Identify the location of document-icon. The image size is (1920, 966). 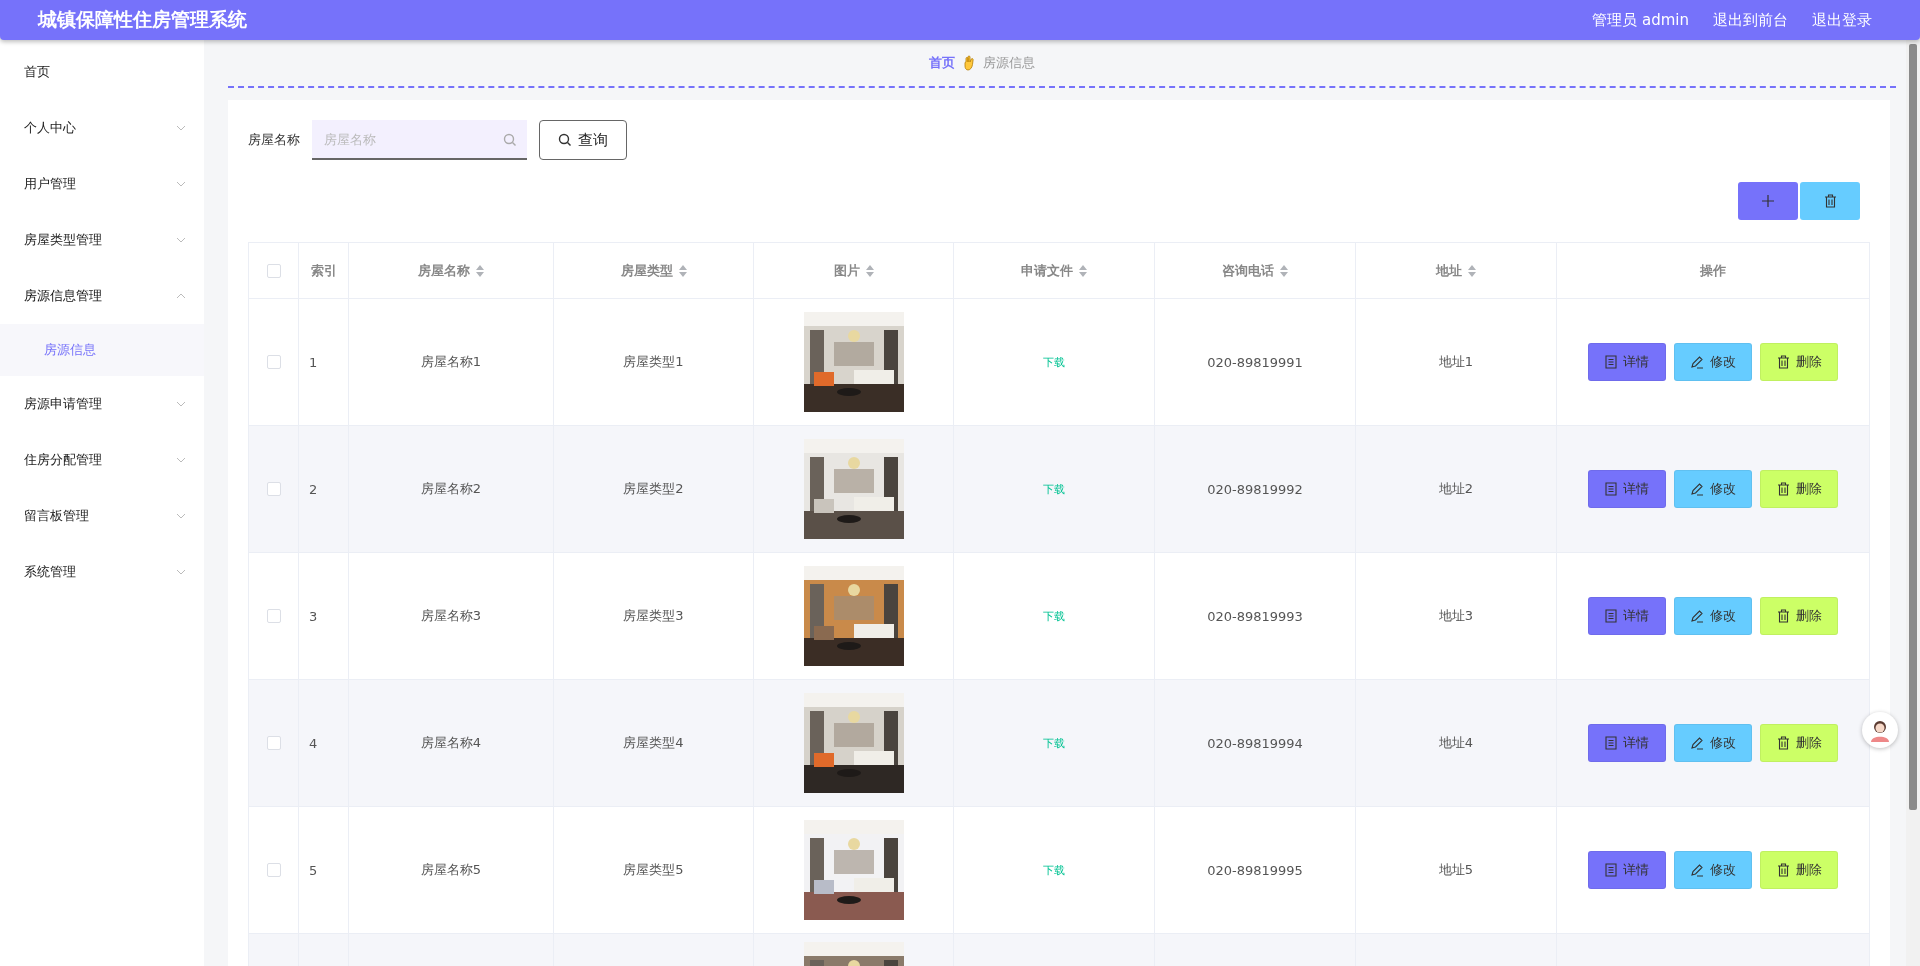
(1611, 362).